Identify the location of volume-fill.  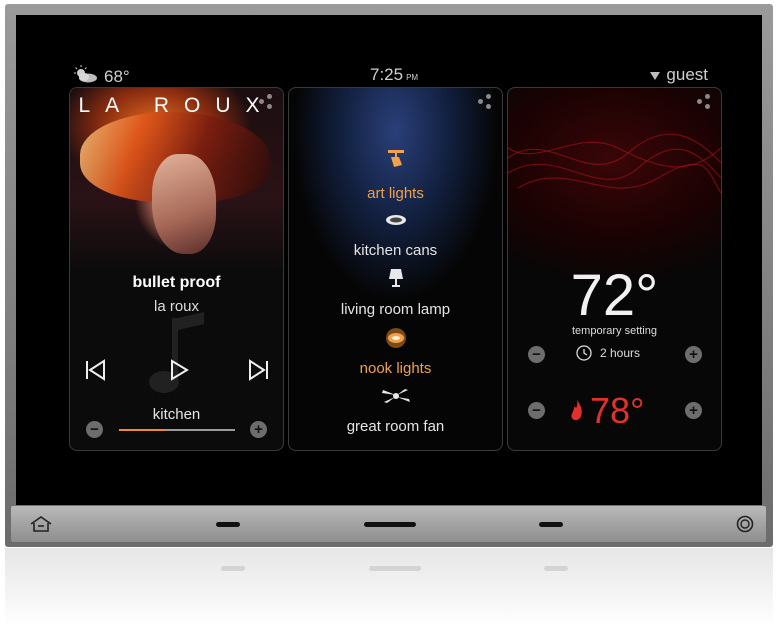
(142, 430).